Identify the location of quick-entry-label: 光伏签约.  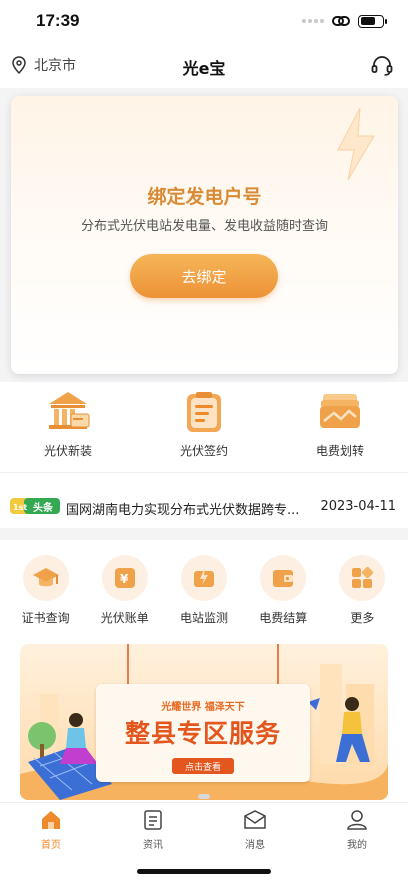
(203, 451).